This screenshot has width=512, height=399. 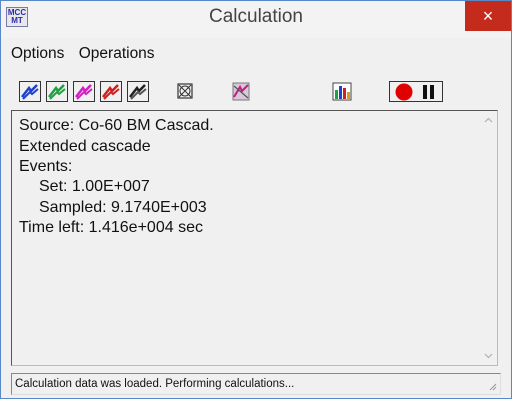 What do you see at coordinates (123, 207) in the screenshot?
I see `events-sampled: Sampled: 9.1740E+003` at bounding box center [123, 207].